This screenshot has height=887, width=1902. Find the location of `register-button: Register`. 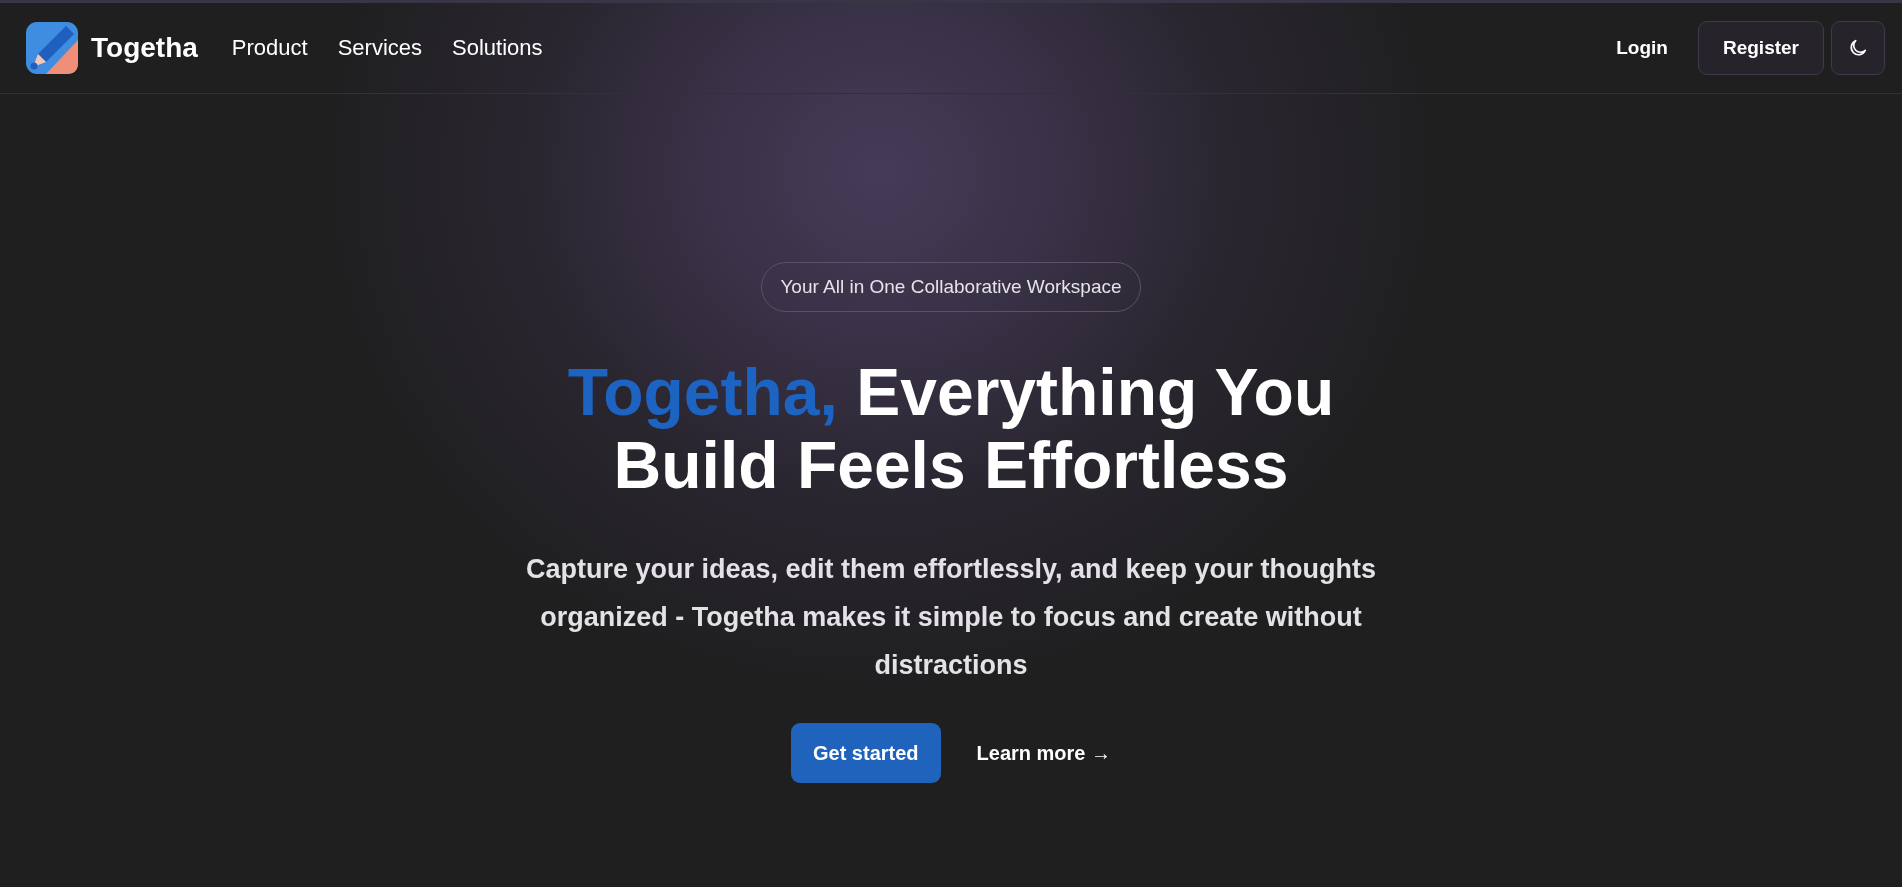

register-button: Register is located at coordinates (1760, 48).